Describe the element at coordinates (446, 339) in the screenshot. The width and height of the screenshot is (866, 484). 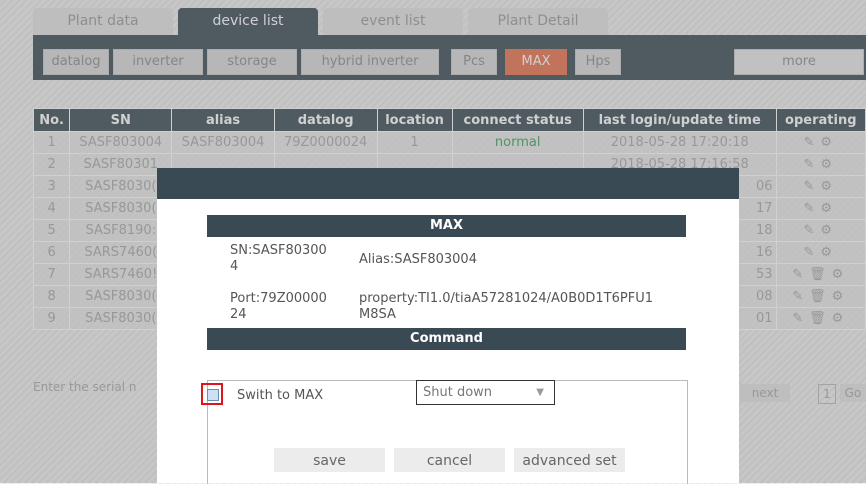
I see `command-section-title: Command` at that location.